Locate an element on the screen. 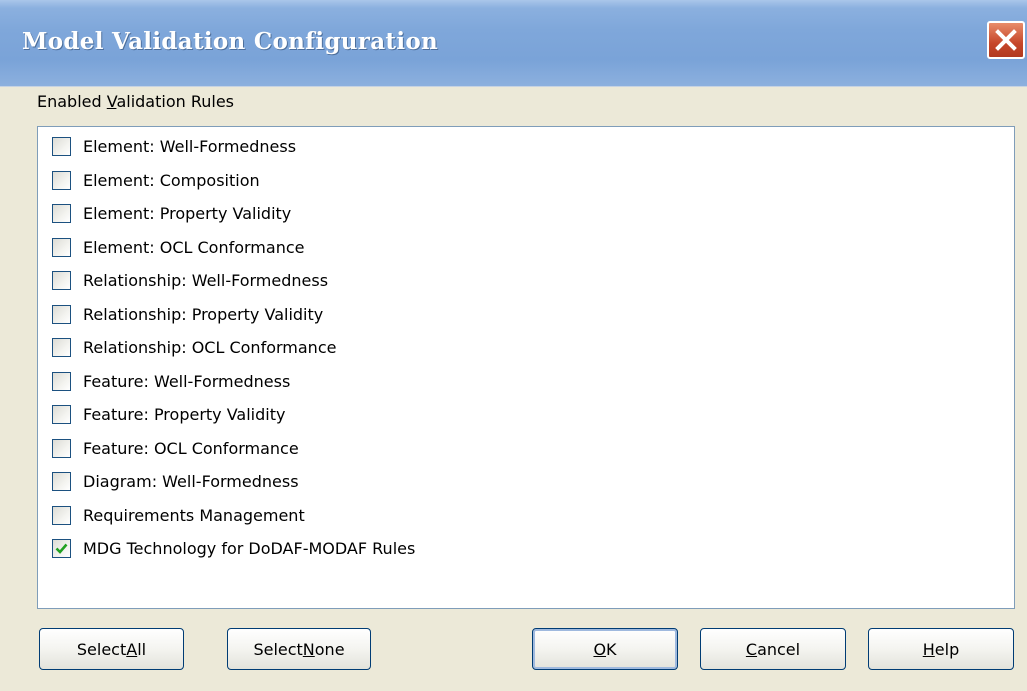 This screenshot has height=691, width=1027. close-button is located at coordinates (1006, 40).